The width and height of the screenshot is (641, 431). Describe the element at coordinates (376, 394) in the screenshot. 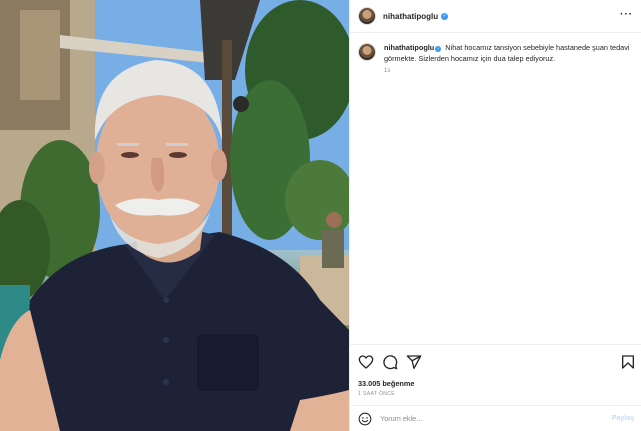

I see `post-timestamp: 1 SAAT ÖNCE` at that location.